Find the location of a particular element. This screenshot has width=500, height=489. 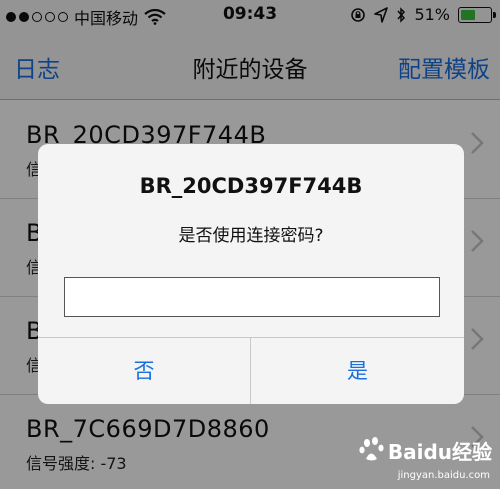

yes-button: 是 is located at coordinates (357, 371).